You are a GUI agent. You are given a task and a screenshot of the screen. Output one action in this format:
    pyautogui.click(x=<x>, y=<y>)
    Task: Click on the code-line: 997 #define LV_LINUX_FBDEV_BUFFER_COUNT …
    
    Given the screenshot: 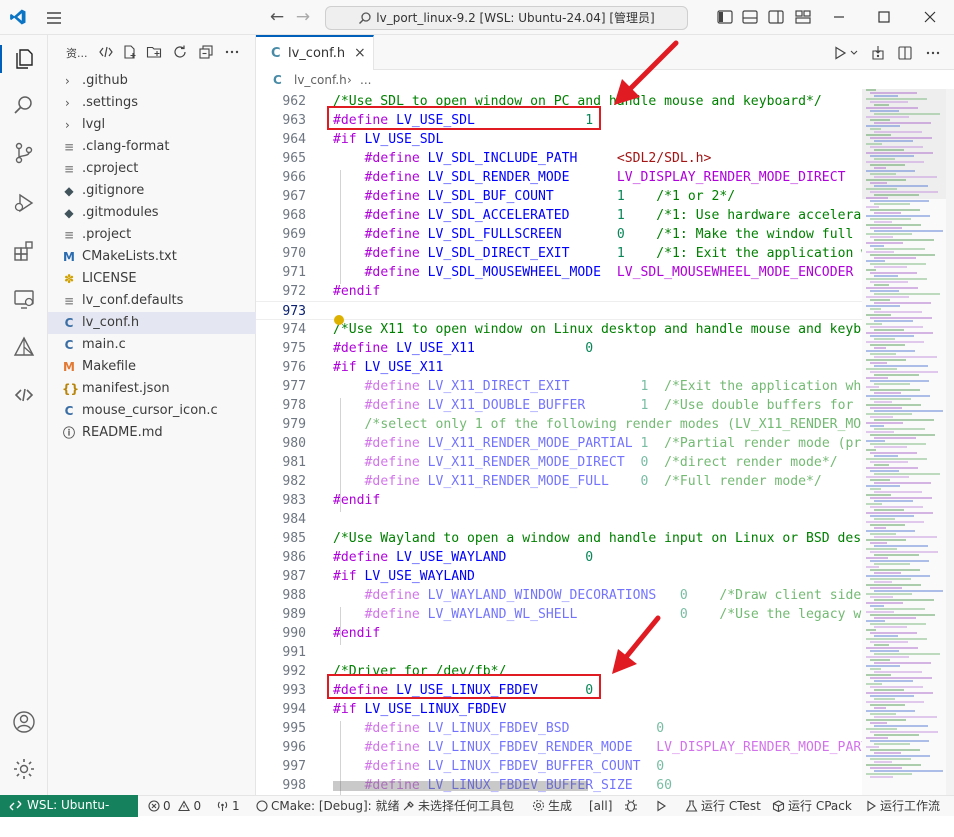 What is the action you would take?
    pyautogui.click(x=559, y=766)
    